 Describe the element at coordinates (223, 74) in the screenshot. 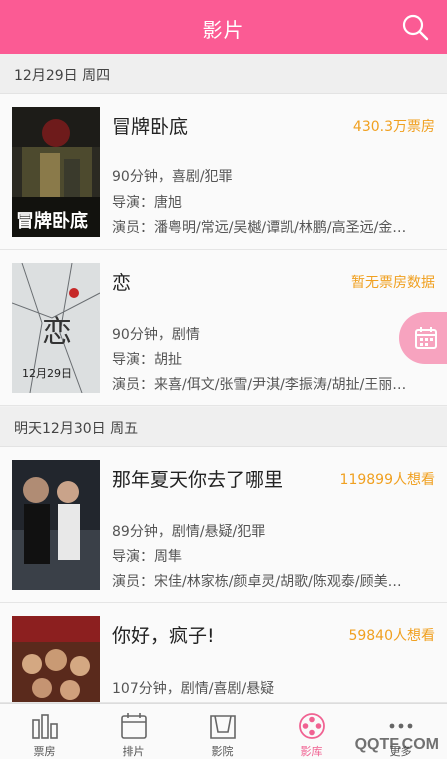

I see `date-header: 12月29日 周四` at that location.